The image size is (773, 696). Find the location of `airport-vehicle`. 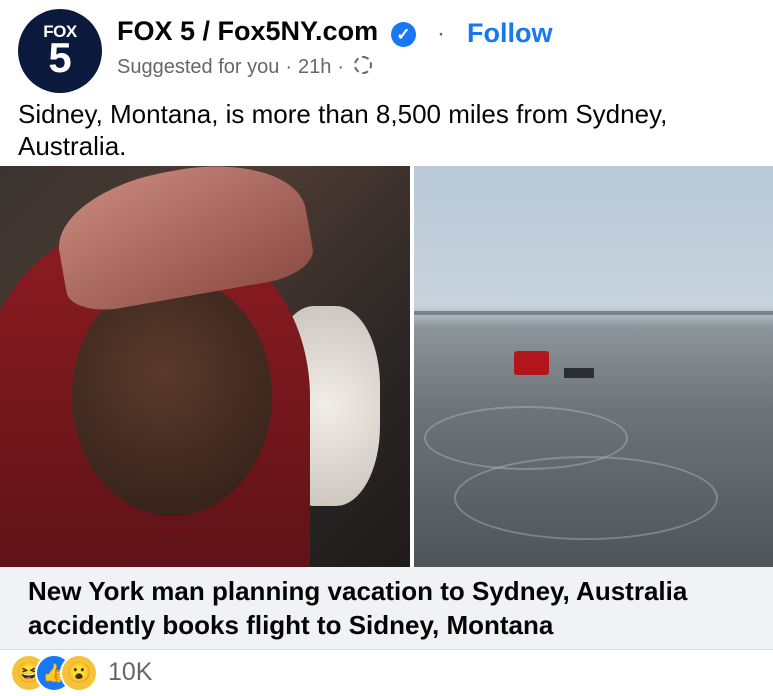

airport-vehicle is located at coordinates (531, 363).